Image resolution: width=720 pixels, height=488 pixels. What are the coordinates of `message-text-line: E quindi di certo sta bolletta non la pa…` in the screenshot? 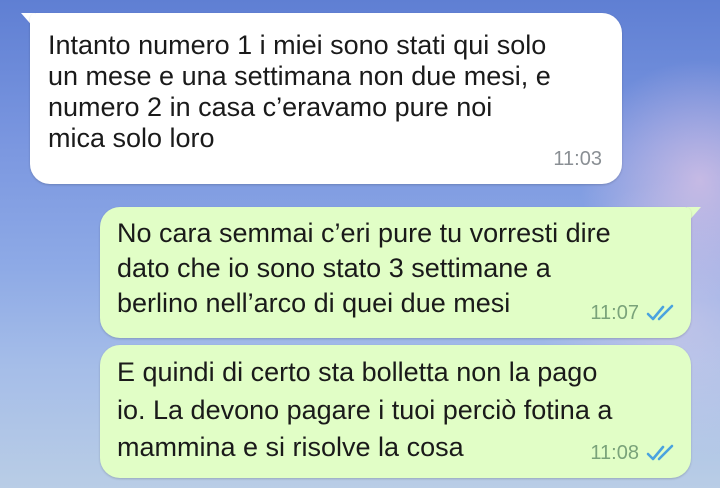 It's located at (357, 372).